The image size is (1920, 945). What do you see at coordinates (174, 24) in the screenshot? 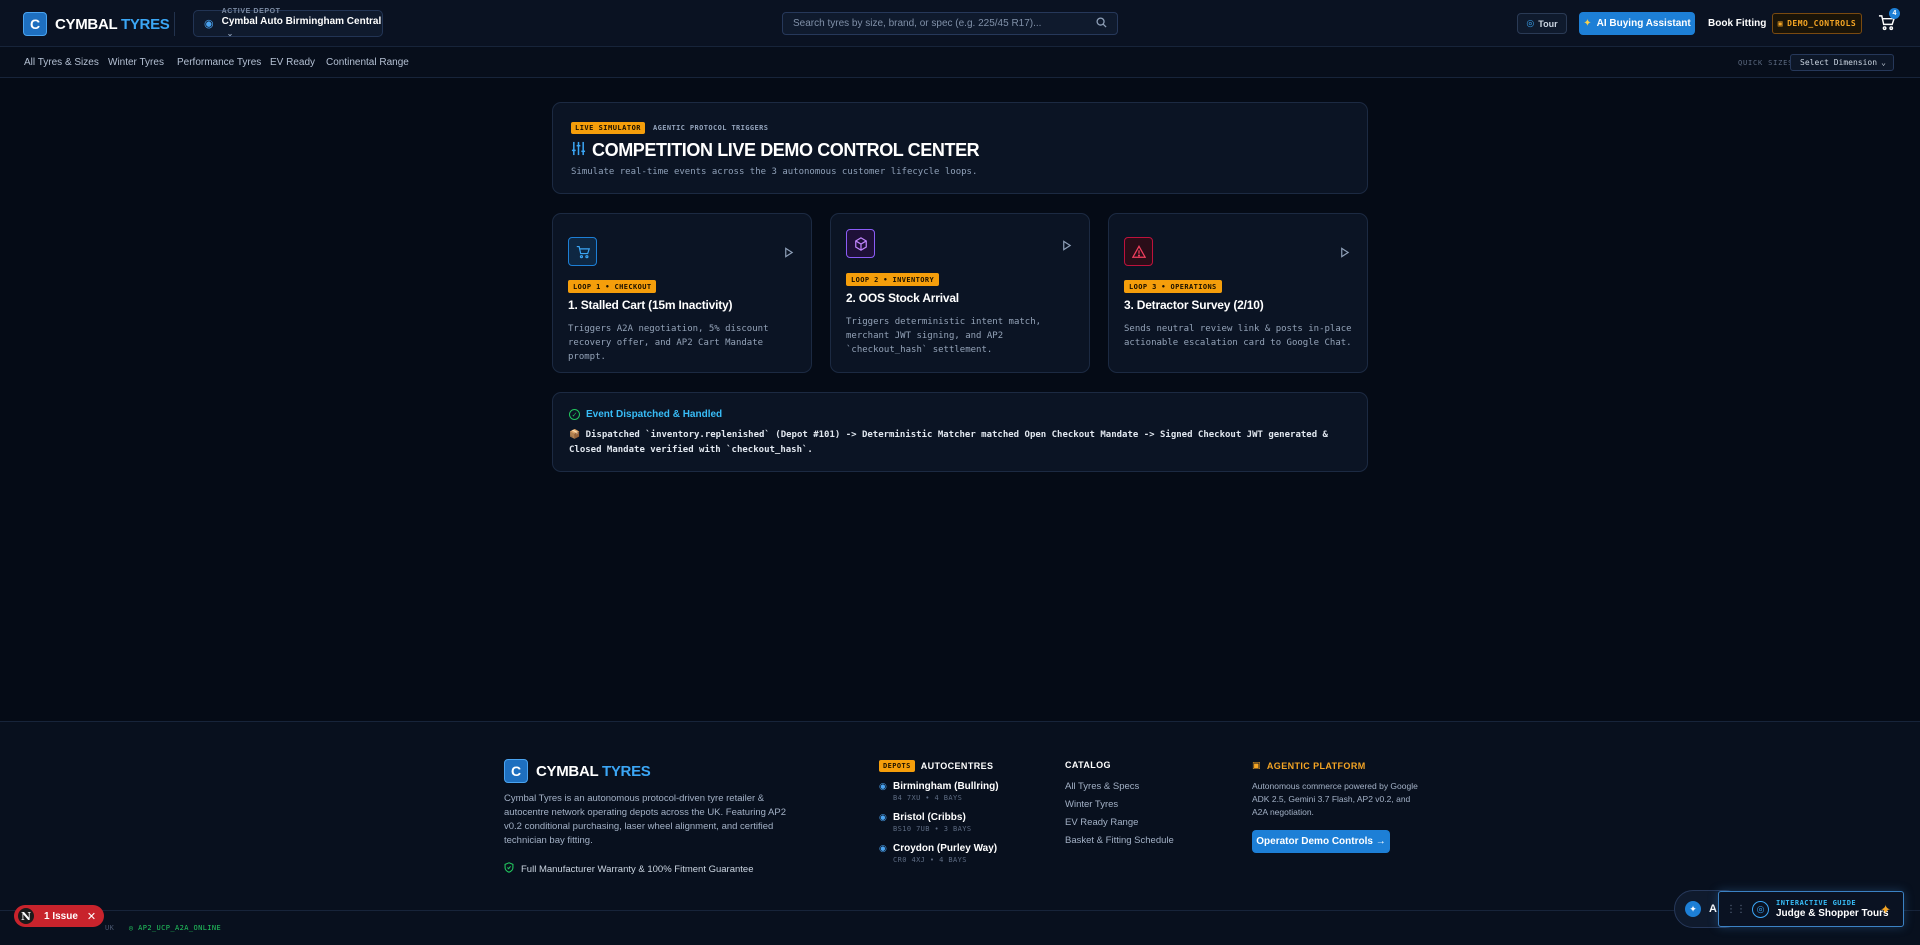
I see `header-divider` at bounding box center [174, 24].